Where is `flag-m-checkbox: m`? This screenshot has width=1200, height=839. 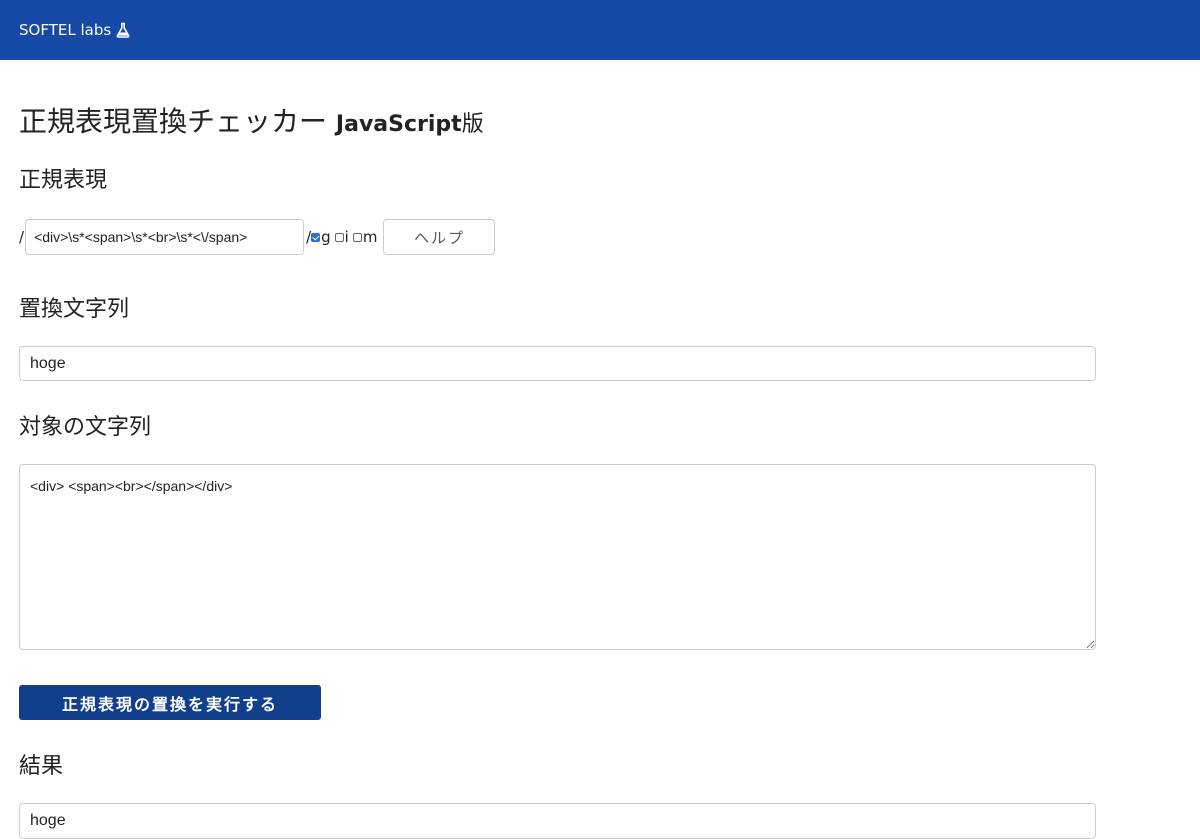 flag-m-checkbox: m is located at coordinates (365, 237).